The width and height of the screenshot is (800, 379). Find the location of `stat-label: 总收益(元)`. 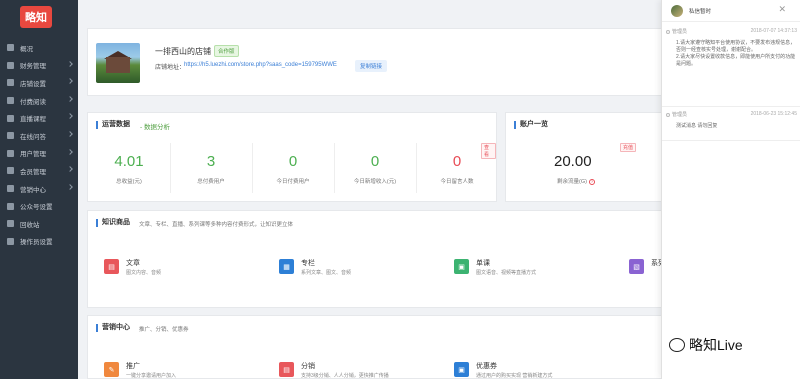

stat-label: 总收益(元) is located at coordinates (129, 182).